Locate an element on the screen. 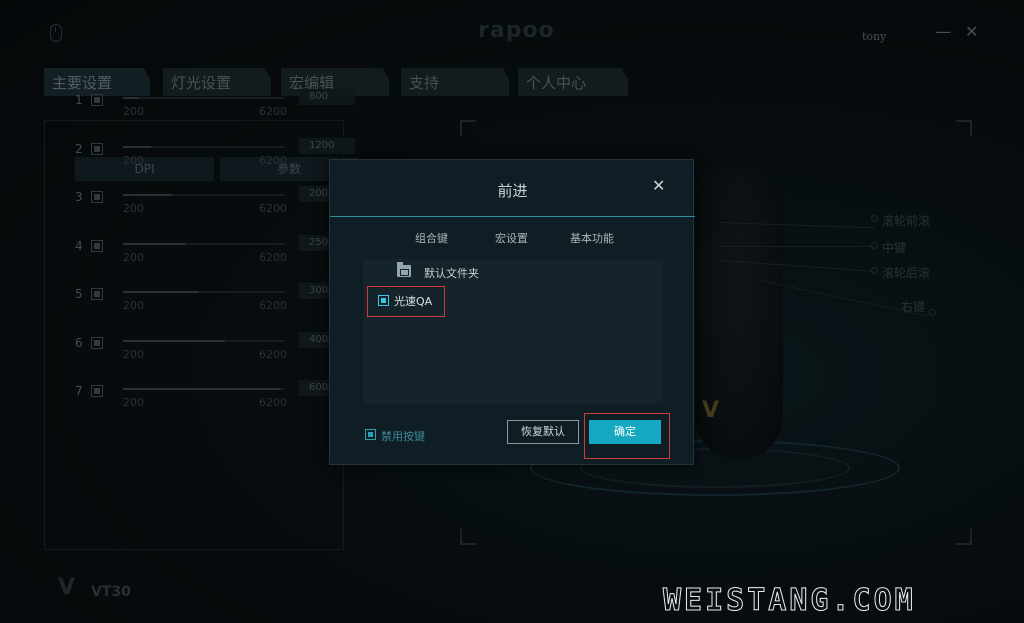 The width and height of the screenshot is (1024, 623). dialog-divider is located at coordinates (512, 216).